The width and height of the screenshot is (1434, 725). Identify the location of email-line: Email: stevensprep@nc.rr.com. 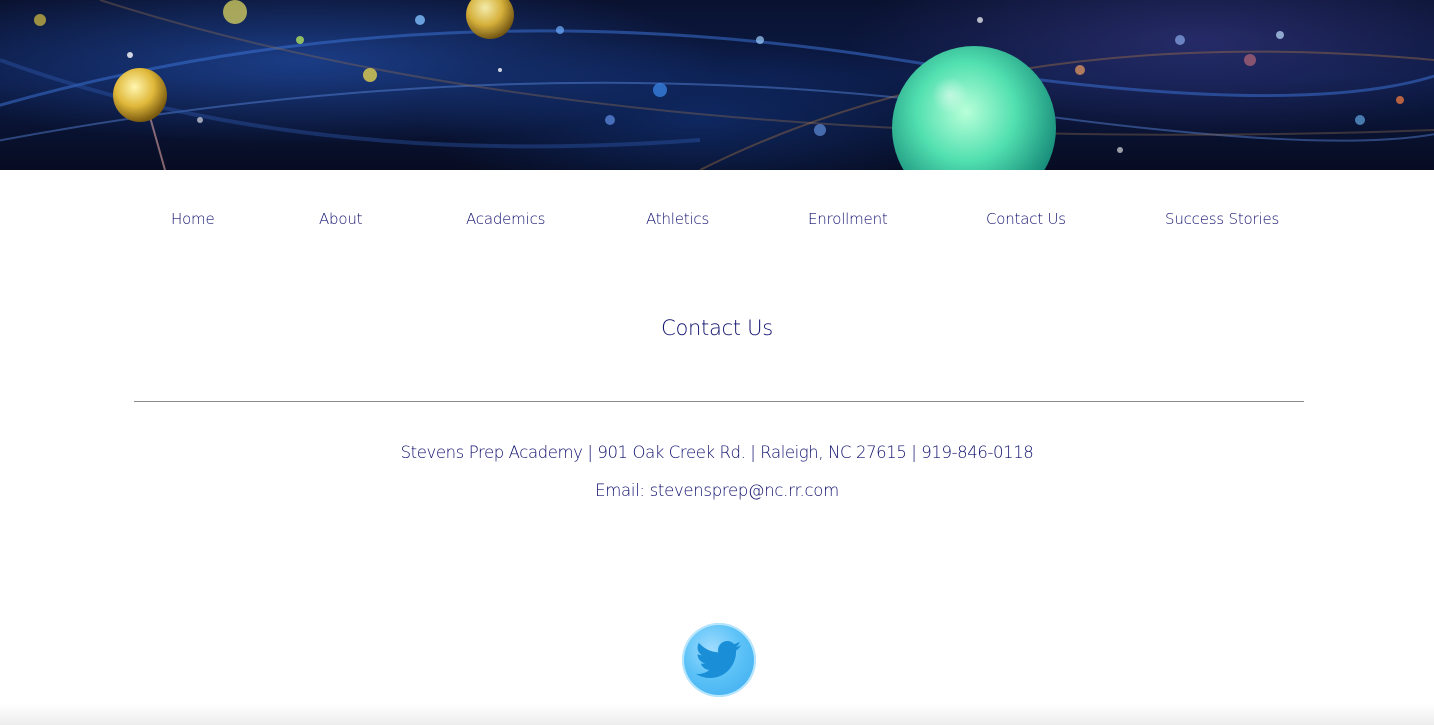
(717, 490).